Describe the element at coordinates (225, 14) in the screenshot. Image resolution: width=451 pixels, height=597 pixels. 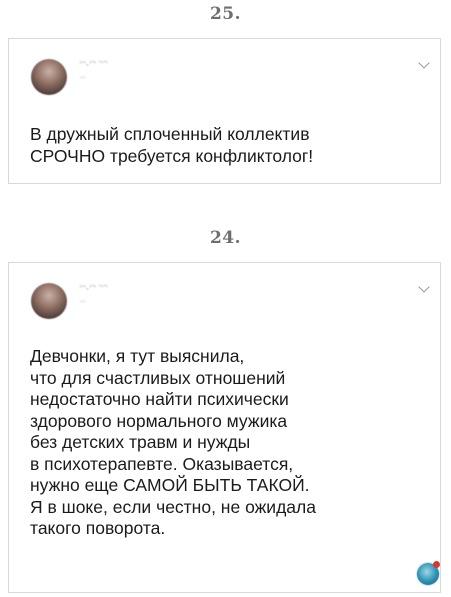
I see `post-number: 25.` at that location.